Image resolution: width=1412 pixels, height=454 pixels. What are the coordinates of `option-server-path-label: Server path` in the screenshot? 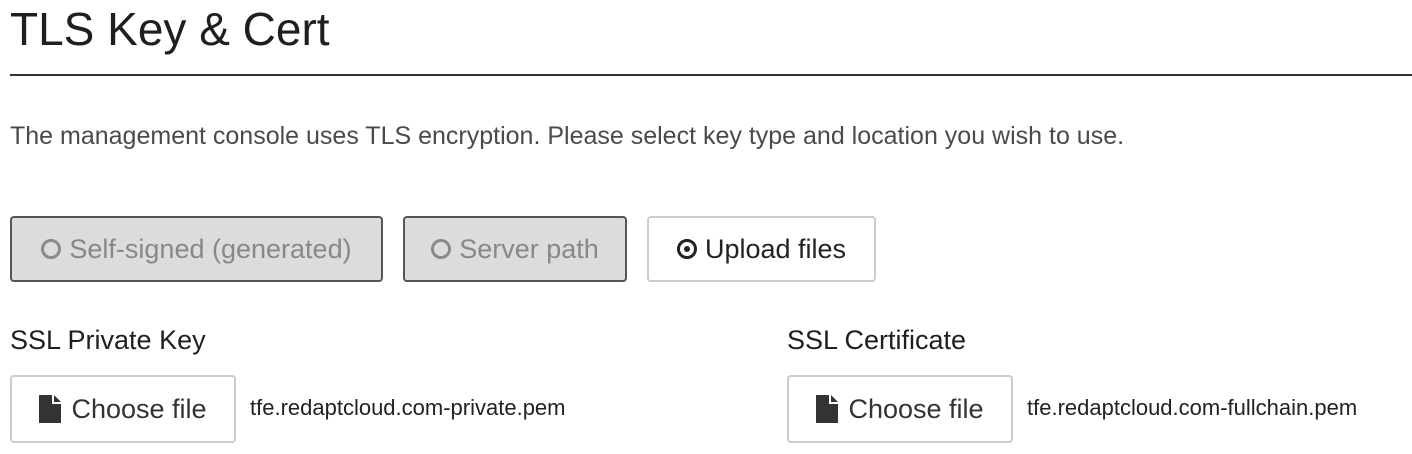 It's located at (529, 248).